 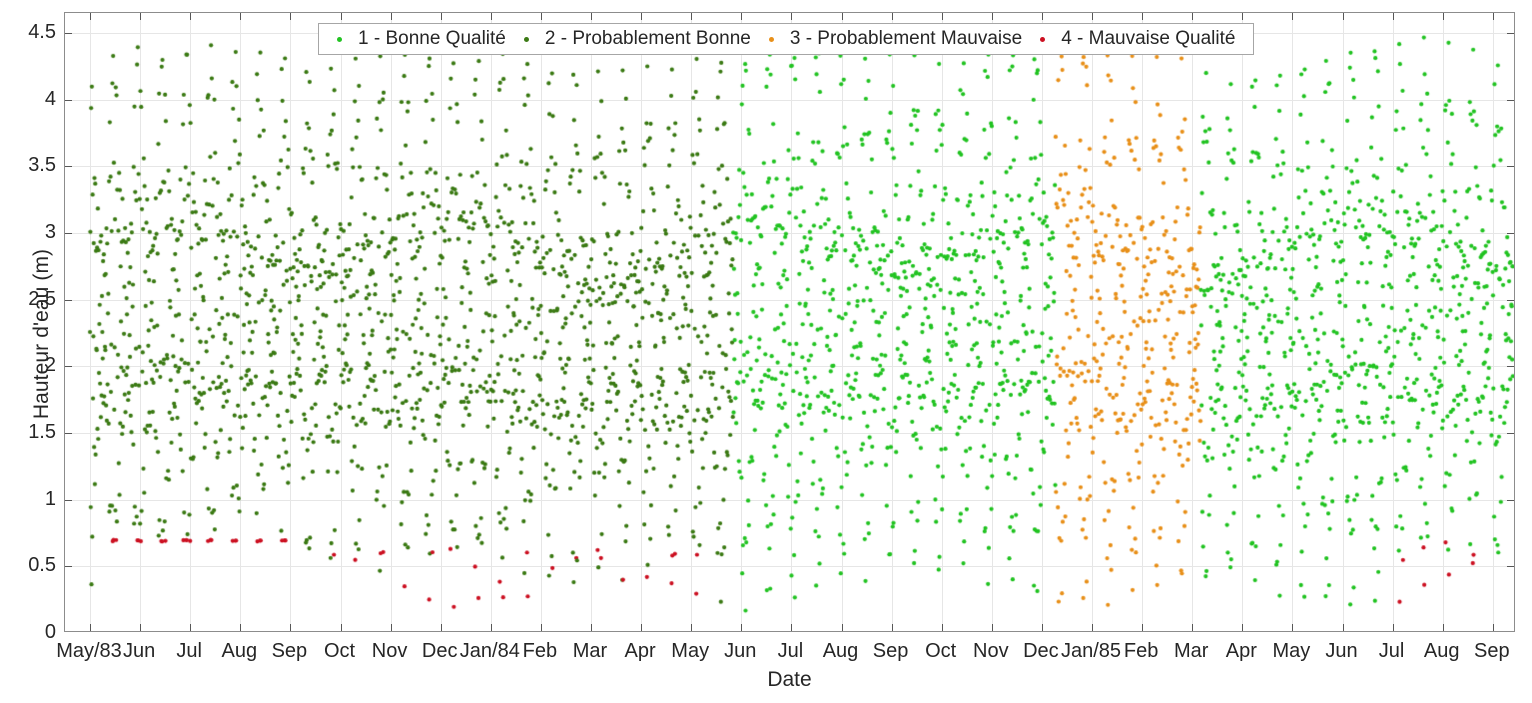 I want to click on y-tick-label: 3.5, so click(x=42, y=165).